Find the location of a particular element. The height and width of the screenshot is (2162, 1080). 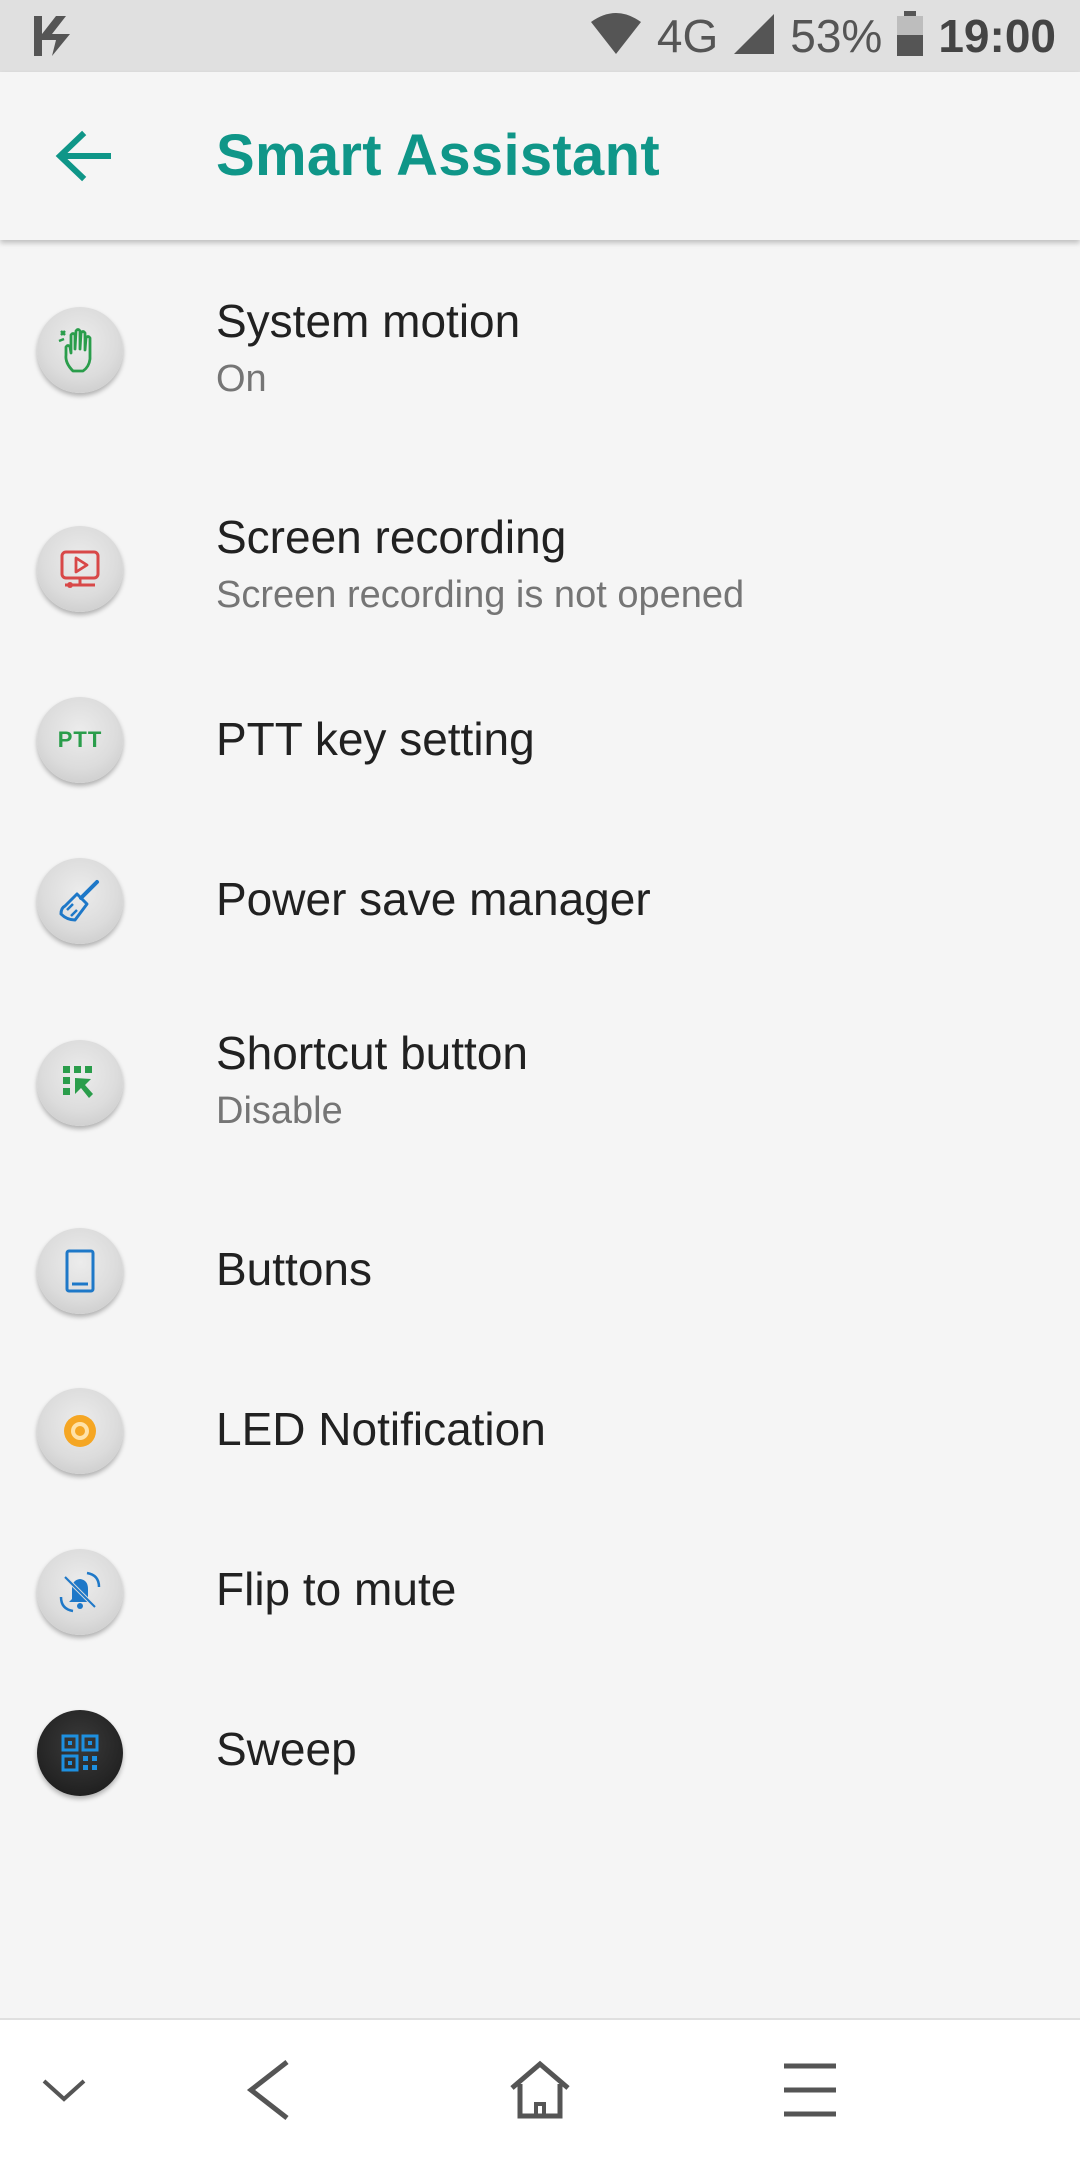

hand-gesture-icon is located at coordinates (80, 350).